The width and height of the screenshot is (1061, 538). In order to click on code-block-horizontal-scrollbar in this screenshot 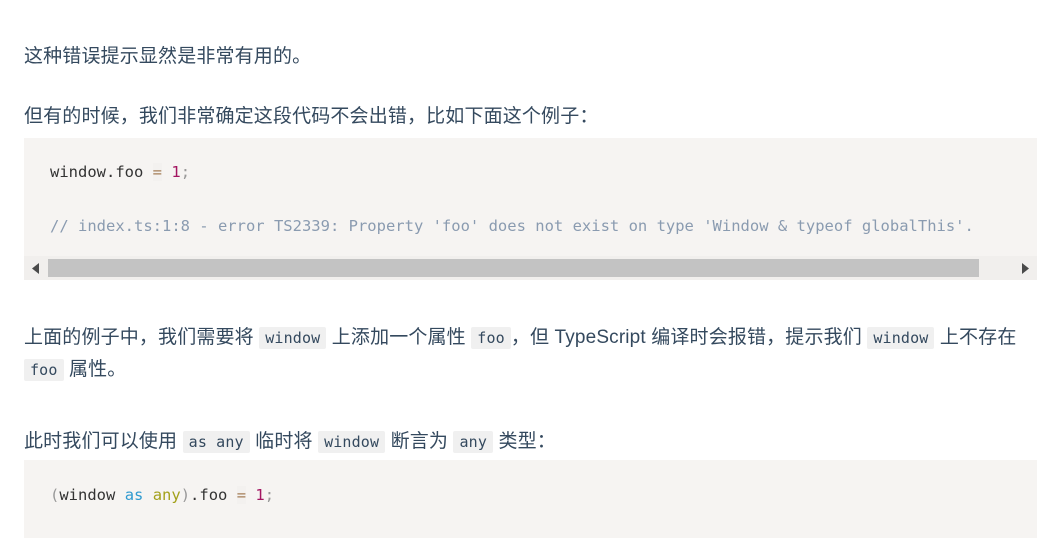, I will do `click(530, 268)`.